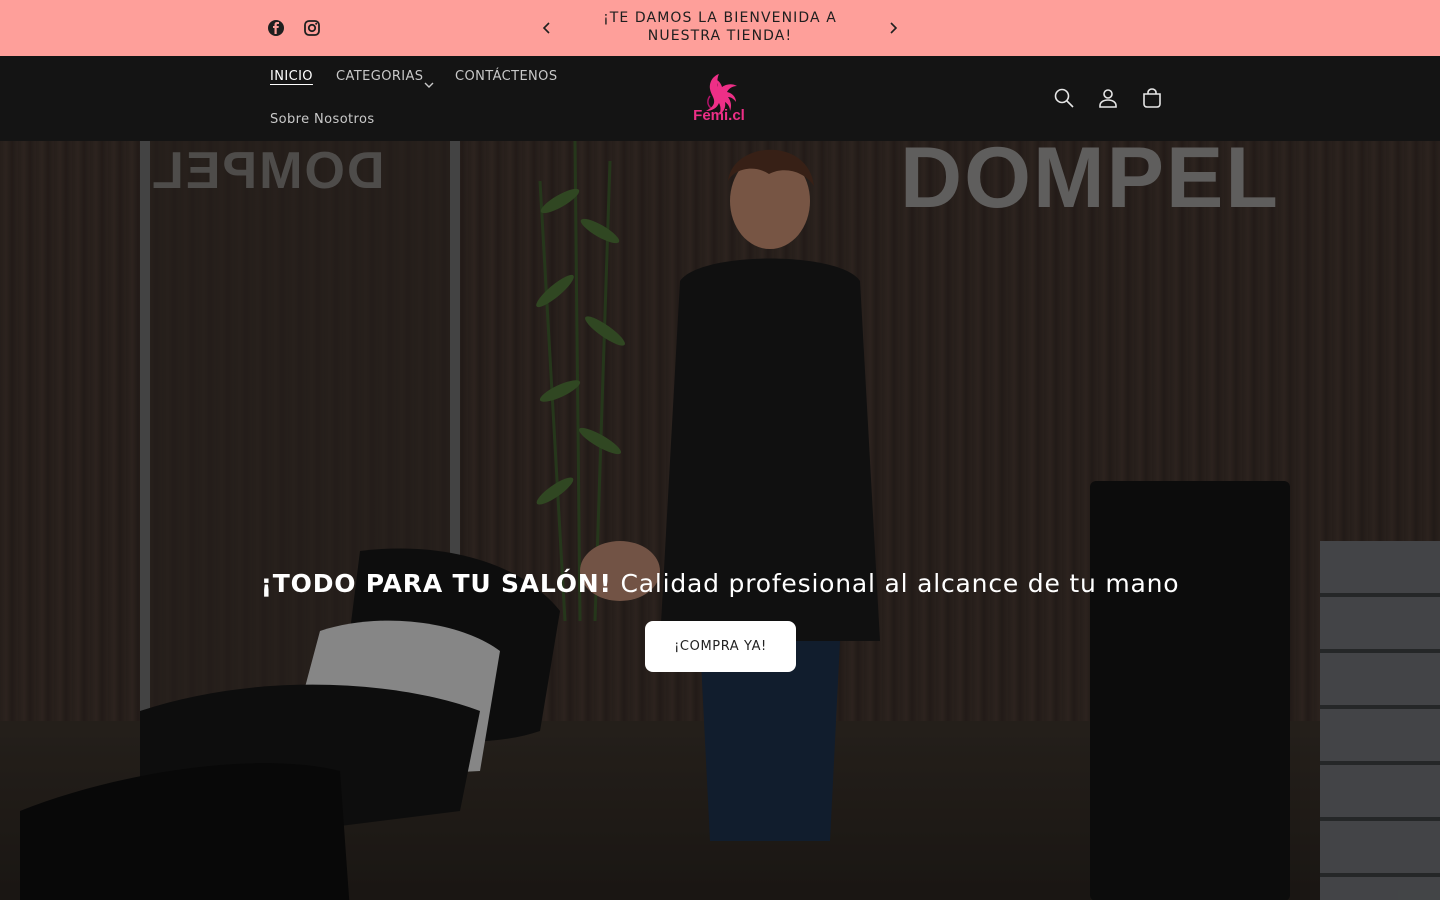 This screenshot has width=1440, height=900. What do you see at coordinates (893, 28) in the screenshot?
I see `announcement-next-arrow` at bounding box center [893, 28].